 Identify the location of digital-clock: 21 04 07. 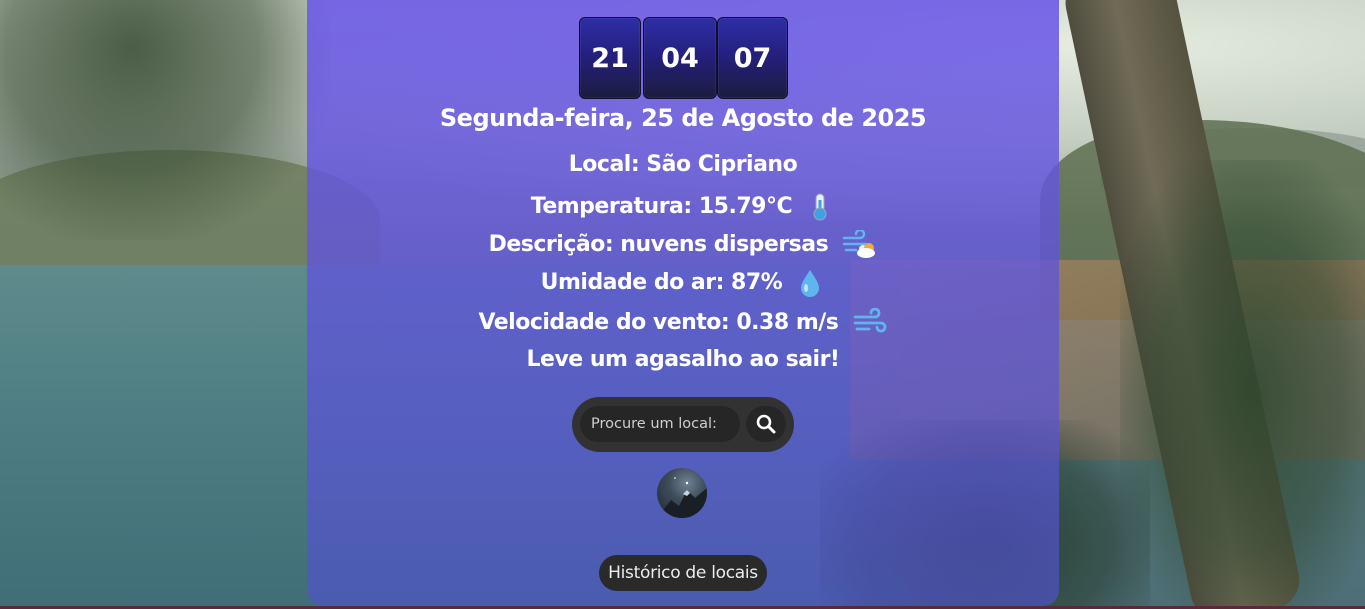
(684, 58).